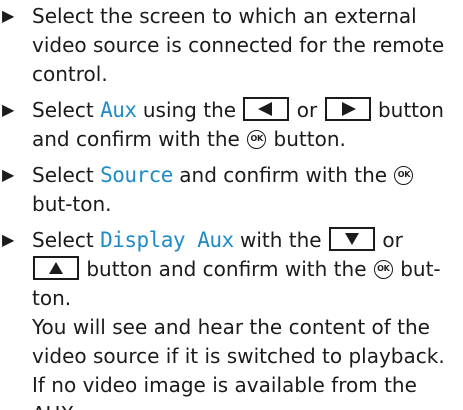 This screenshot has width=463, height=410. What do you see at coordinates (280, 240) in the screenshot?
I see `step-text: with the` at bounding box center [280, 240].